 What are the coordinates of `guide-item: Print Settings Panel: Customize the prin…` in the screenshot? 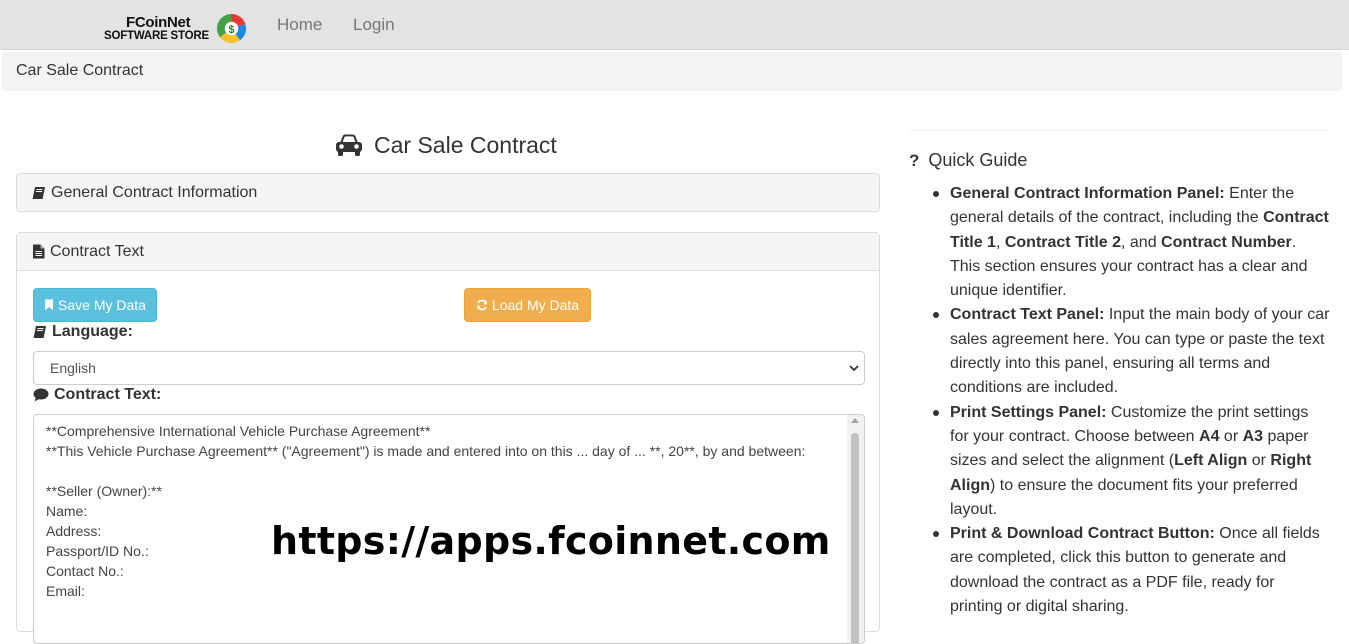 It's located at (1130, 461).